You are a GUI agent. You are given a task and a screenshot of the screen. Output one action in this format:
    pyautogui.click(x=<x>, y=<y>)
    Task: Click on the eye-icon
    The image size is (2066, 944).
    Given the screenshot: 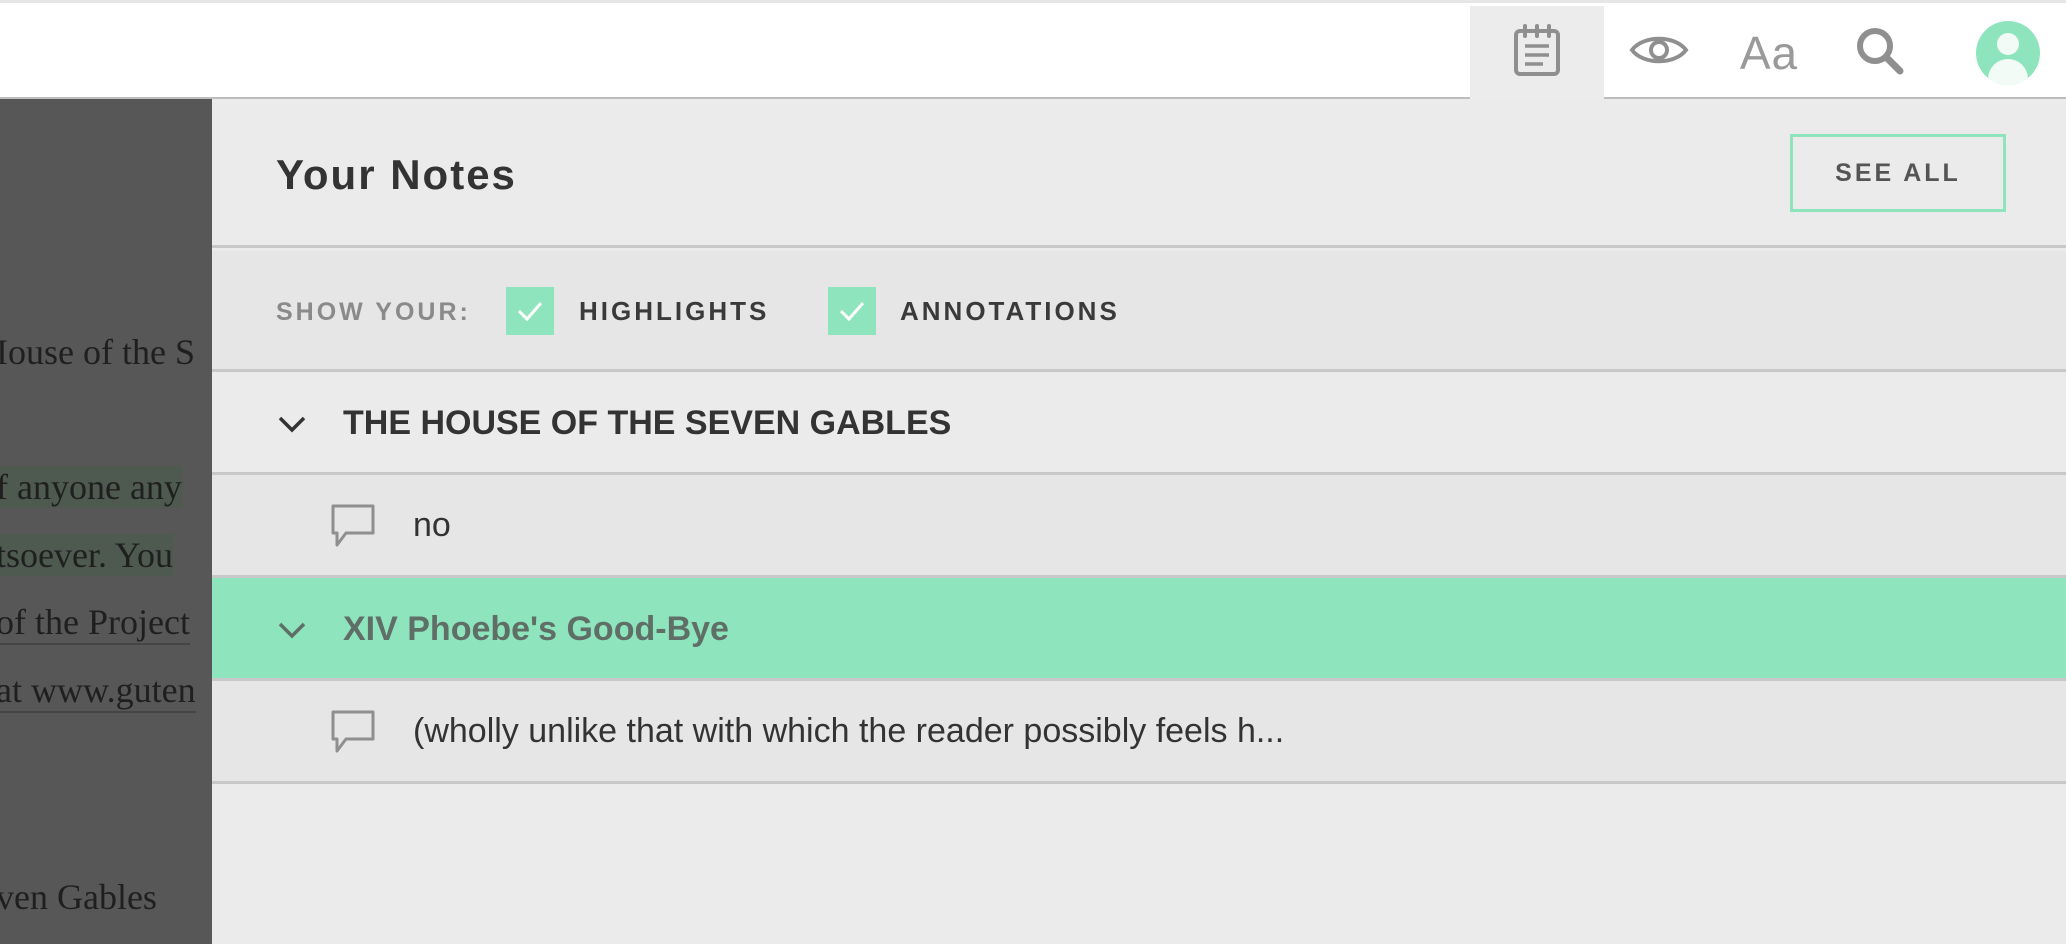 What is the action you would take?
    pyautogui.click(x=1659, y=52)
    